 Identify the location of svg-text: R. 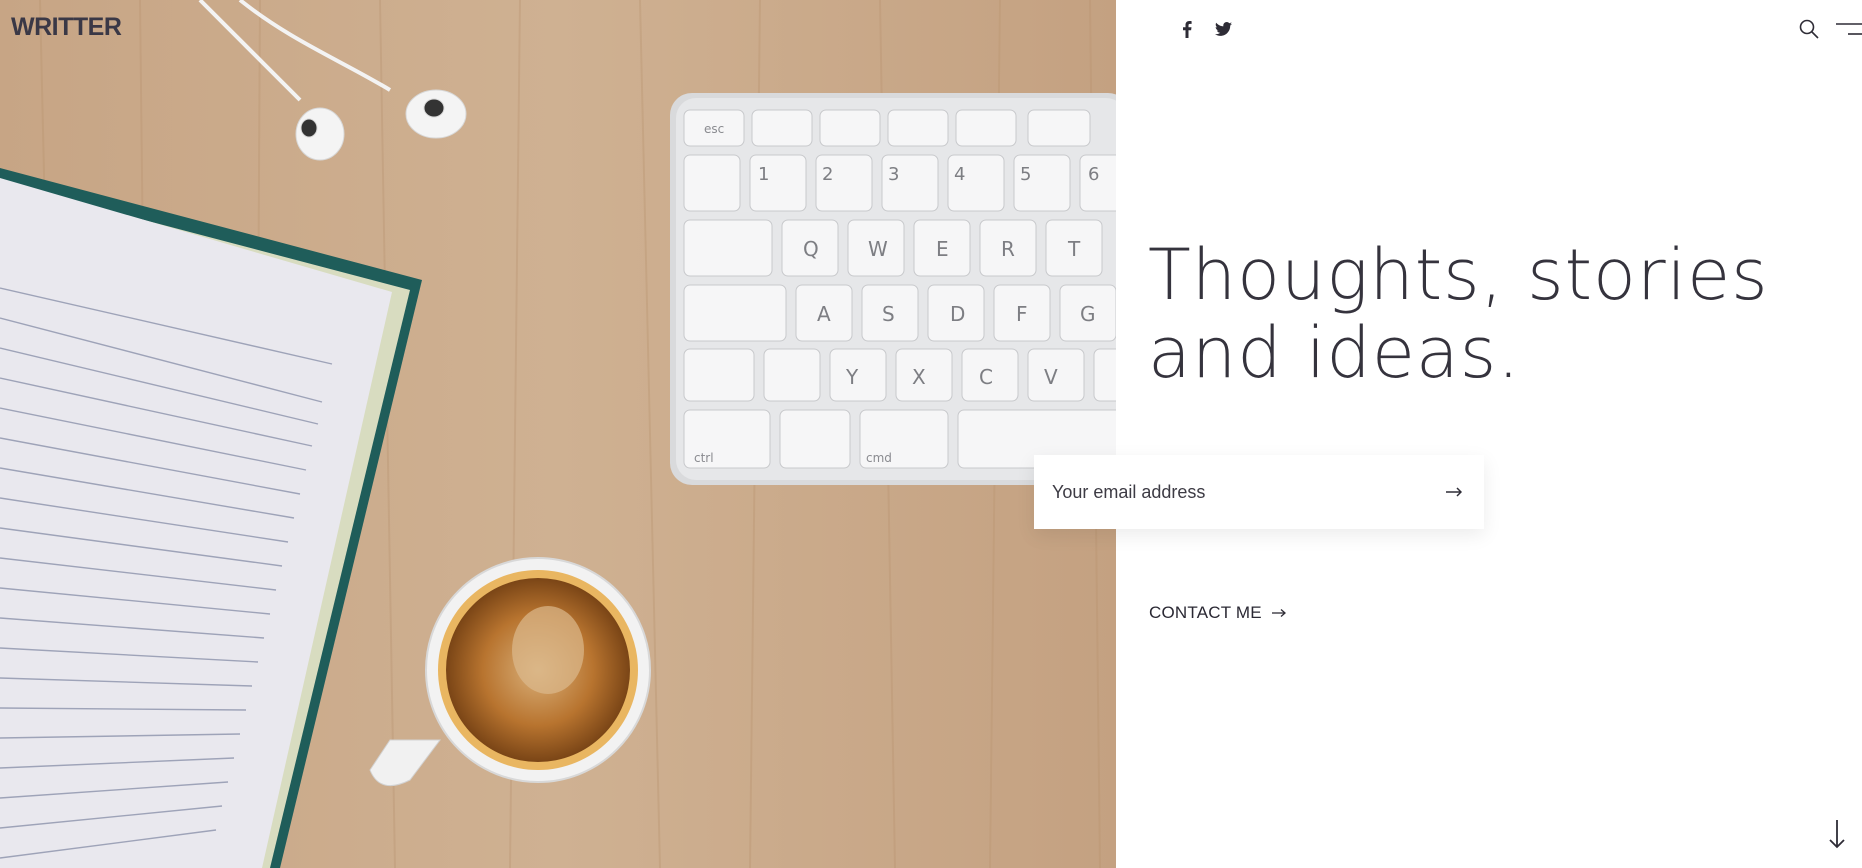
(1008, 249).